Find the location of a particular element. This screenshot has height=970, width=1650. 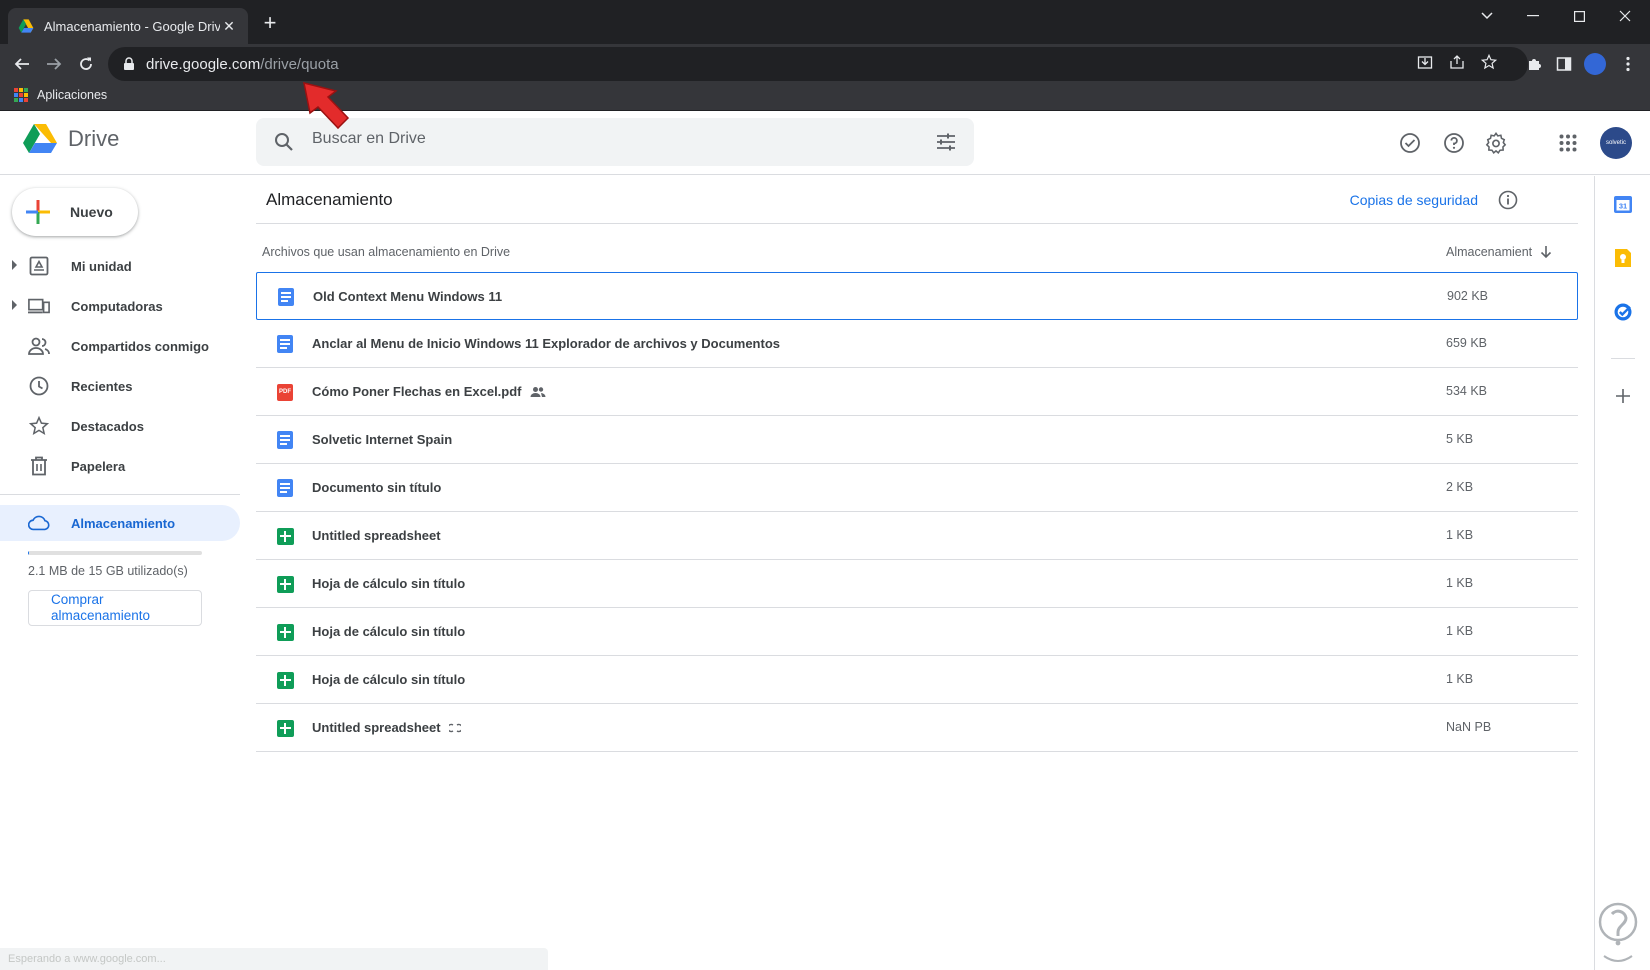

settings-gear-icon is located at coordinates (1496, 143).